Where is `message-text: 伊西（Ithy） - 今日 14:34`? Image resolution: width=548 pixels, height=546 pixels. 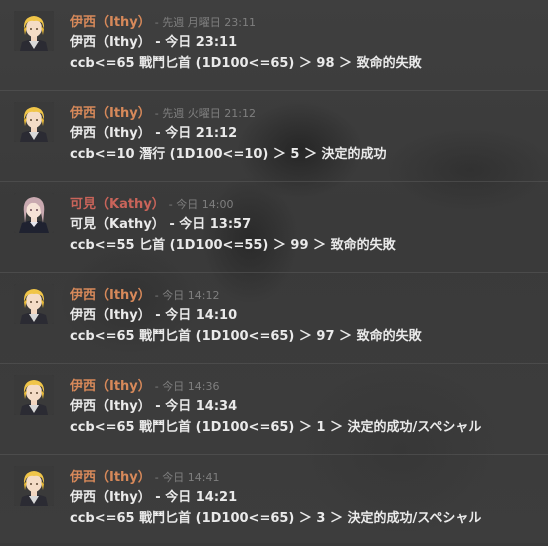
message-text: 伊西（Ithy） - 今日 14:34 is located at coordinates (154, 406).